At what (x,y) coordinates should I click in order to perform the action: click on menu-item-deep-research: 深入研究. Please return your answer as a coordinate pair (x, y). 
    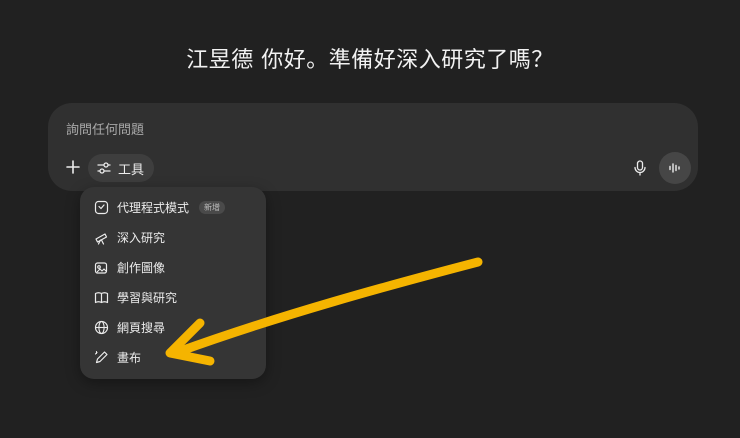
    Looking at the image, I should click on (129, 237).